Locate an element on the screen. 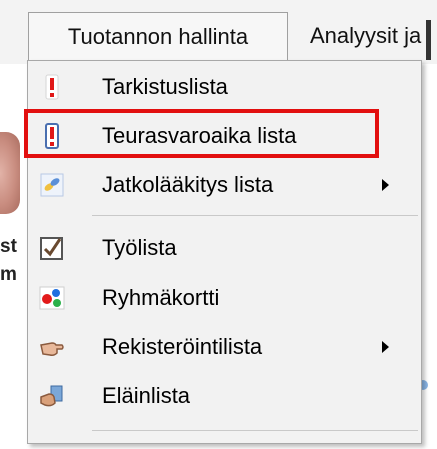 This screenshot has height=449, width=437. menu-item-label: Eläinlista is located at coordinates (146, 395).